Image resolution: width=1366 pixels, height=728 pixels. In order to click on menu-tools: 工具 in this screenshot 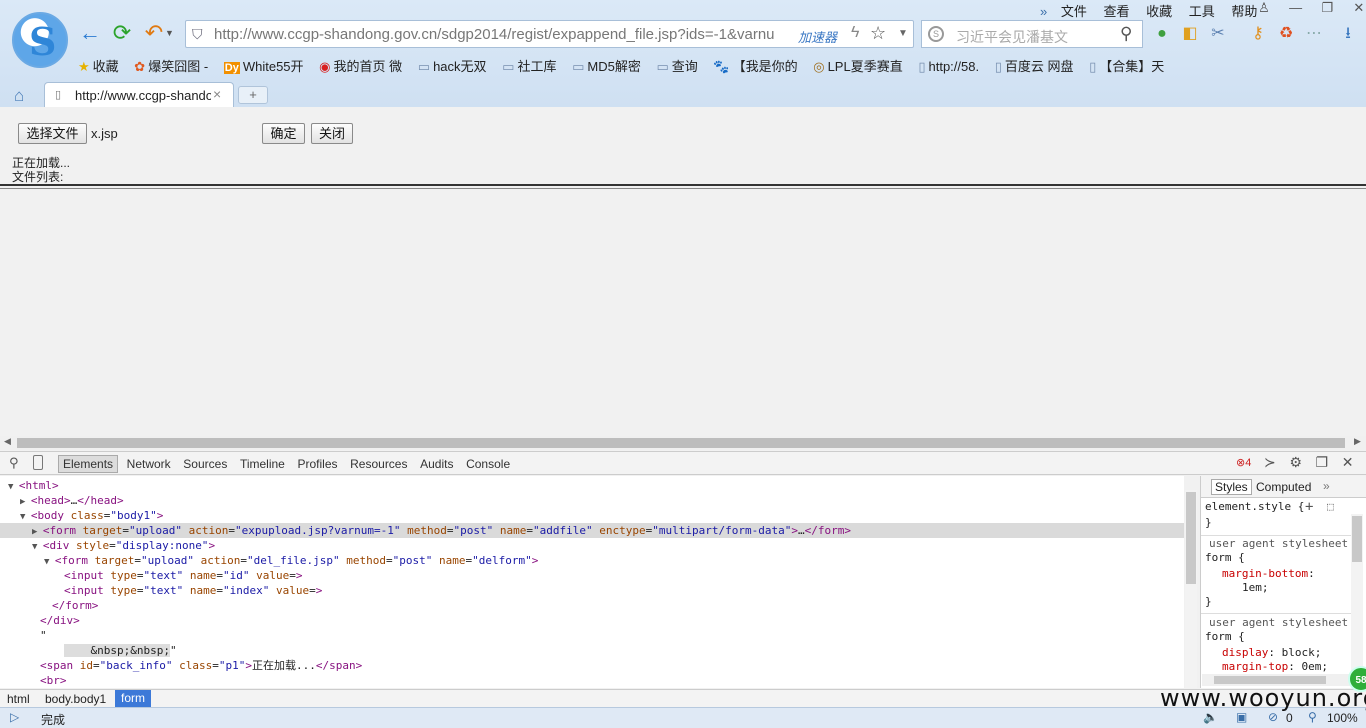, I will do `click(1202, 10)`.